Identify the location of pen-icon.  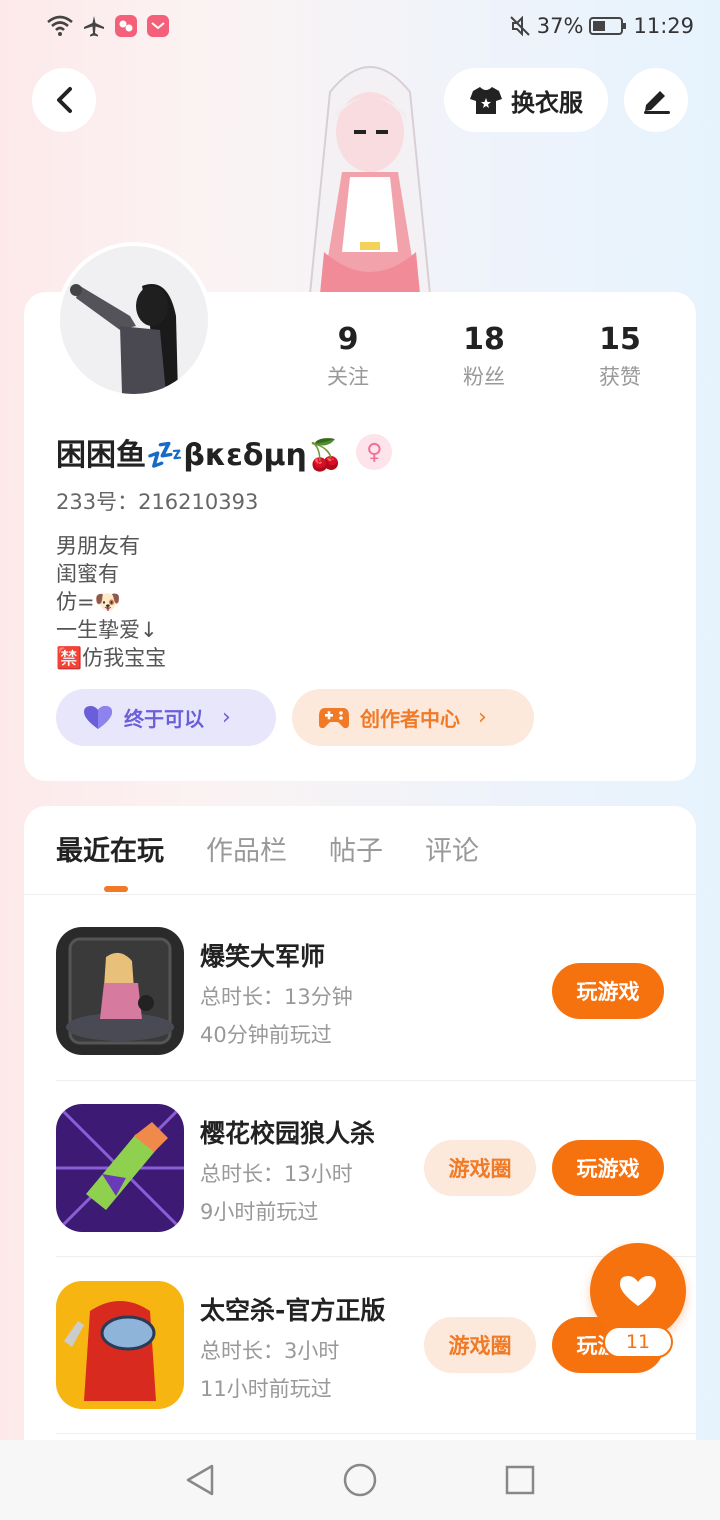
(657, 102).